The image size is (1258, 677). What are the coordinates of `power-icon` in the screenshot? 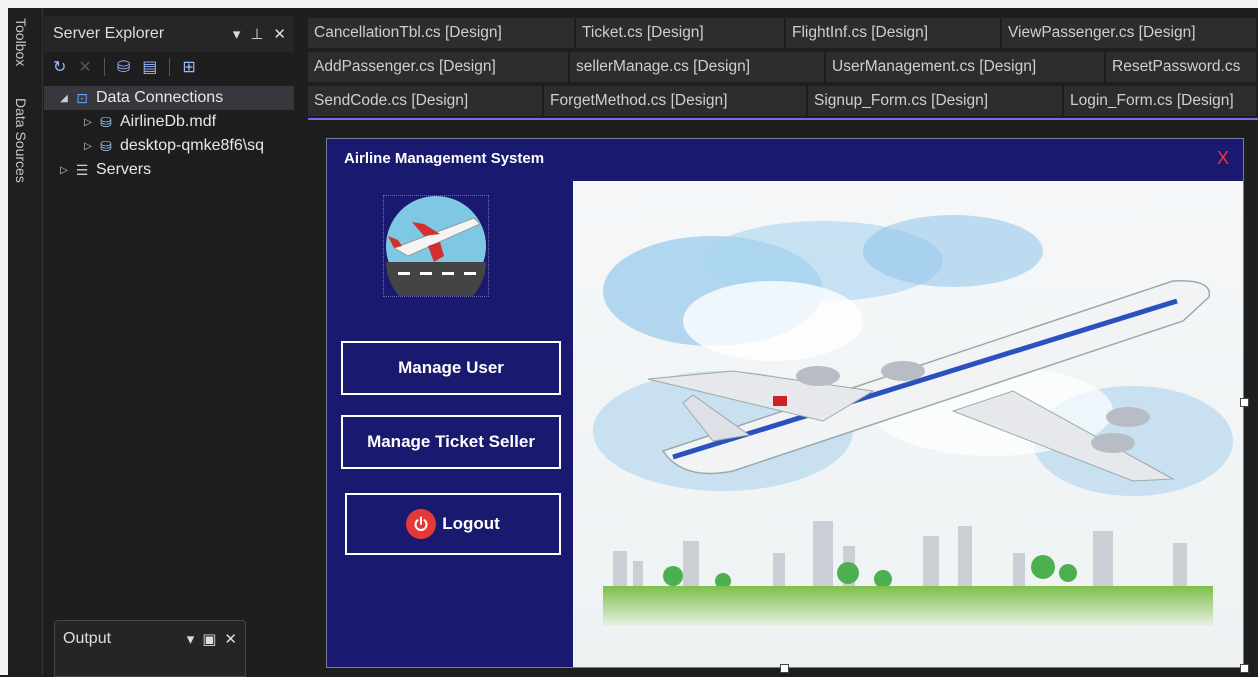 It's located at (421, 524).